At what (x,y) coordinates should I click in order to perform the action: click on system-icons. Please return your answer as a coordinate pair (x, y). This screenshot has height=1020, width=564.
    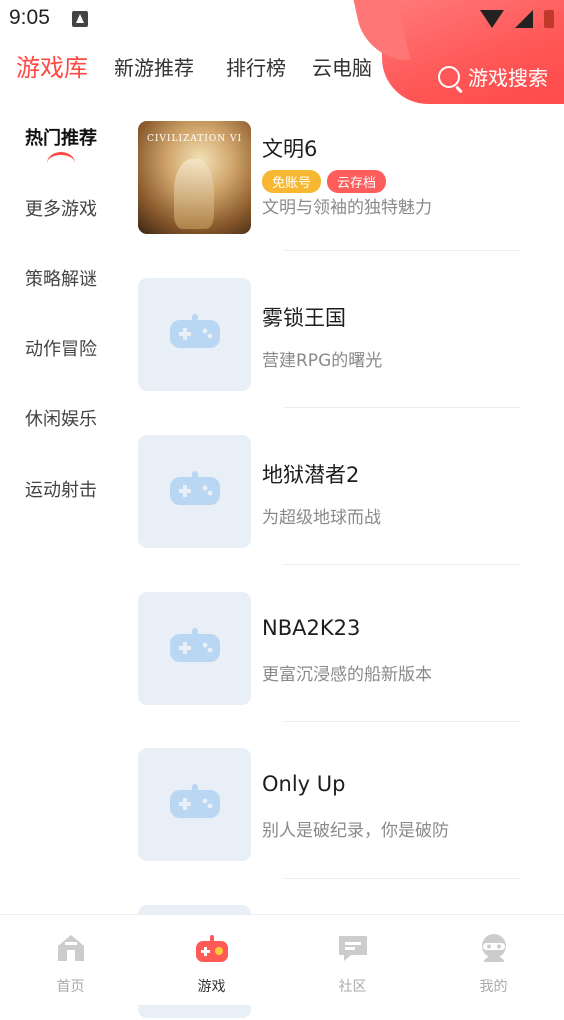
    Looking at the image, I should click on (514, 19).